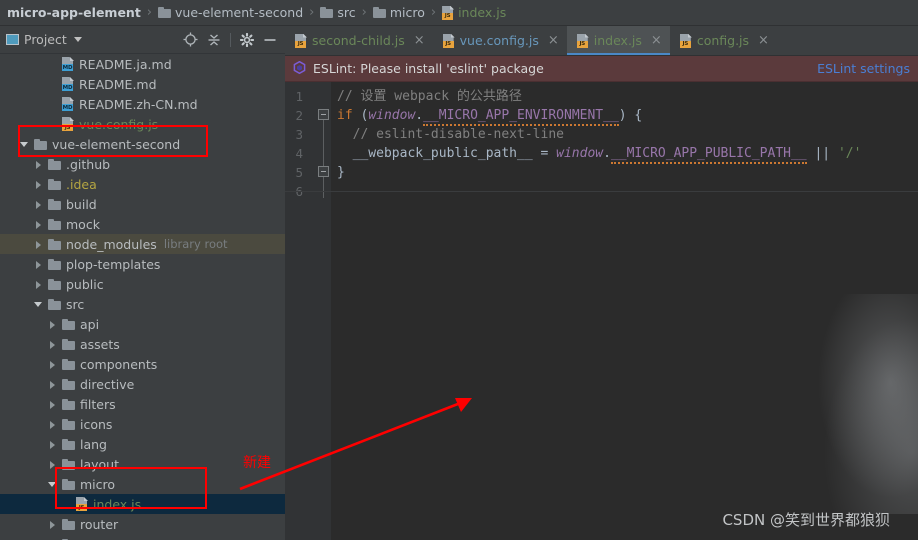  Describe the element at coordinates (419, 115) in the screenshot. I see `code-token: .` at that location.